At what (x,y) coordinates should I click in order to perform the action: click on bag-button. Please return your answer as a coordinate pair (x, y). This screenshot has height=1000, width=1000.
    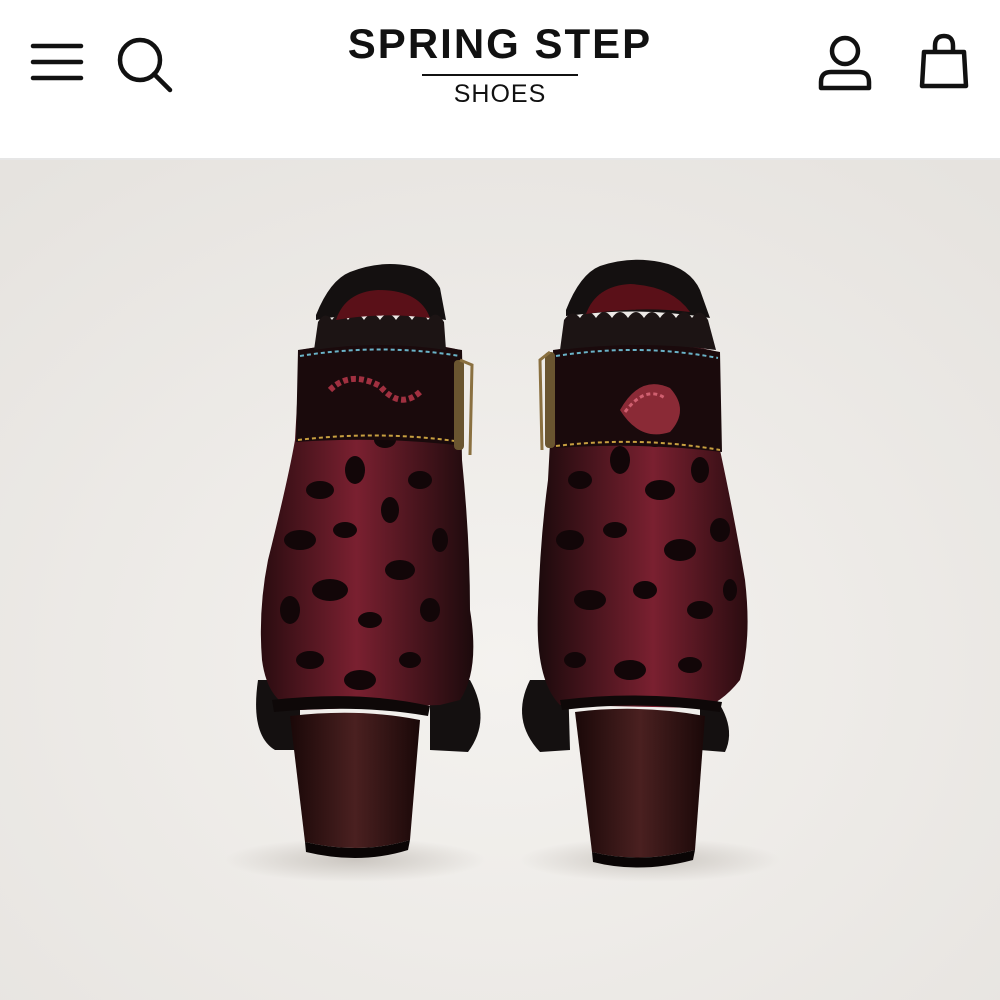
    Looking at the image, I should click on (944, 61).